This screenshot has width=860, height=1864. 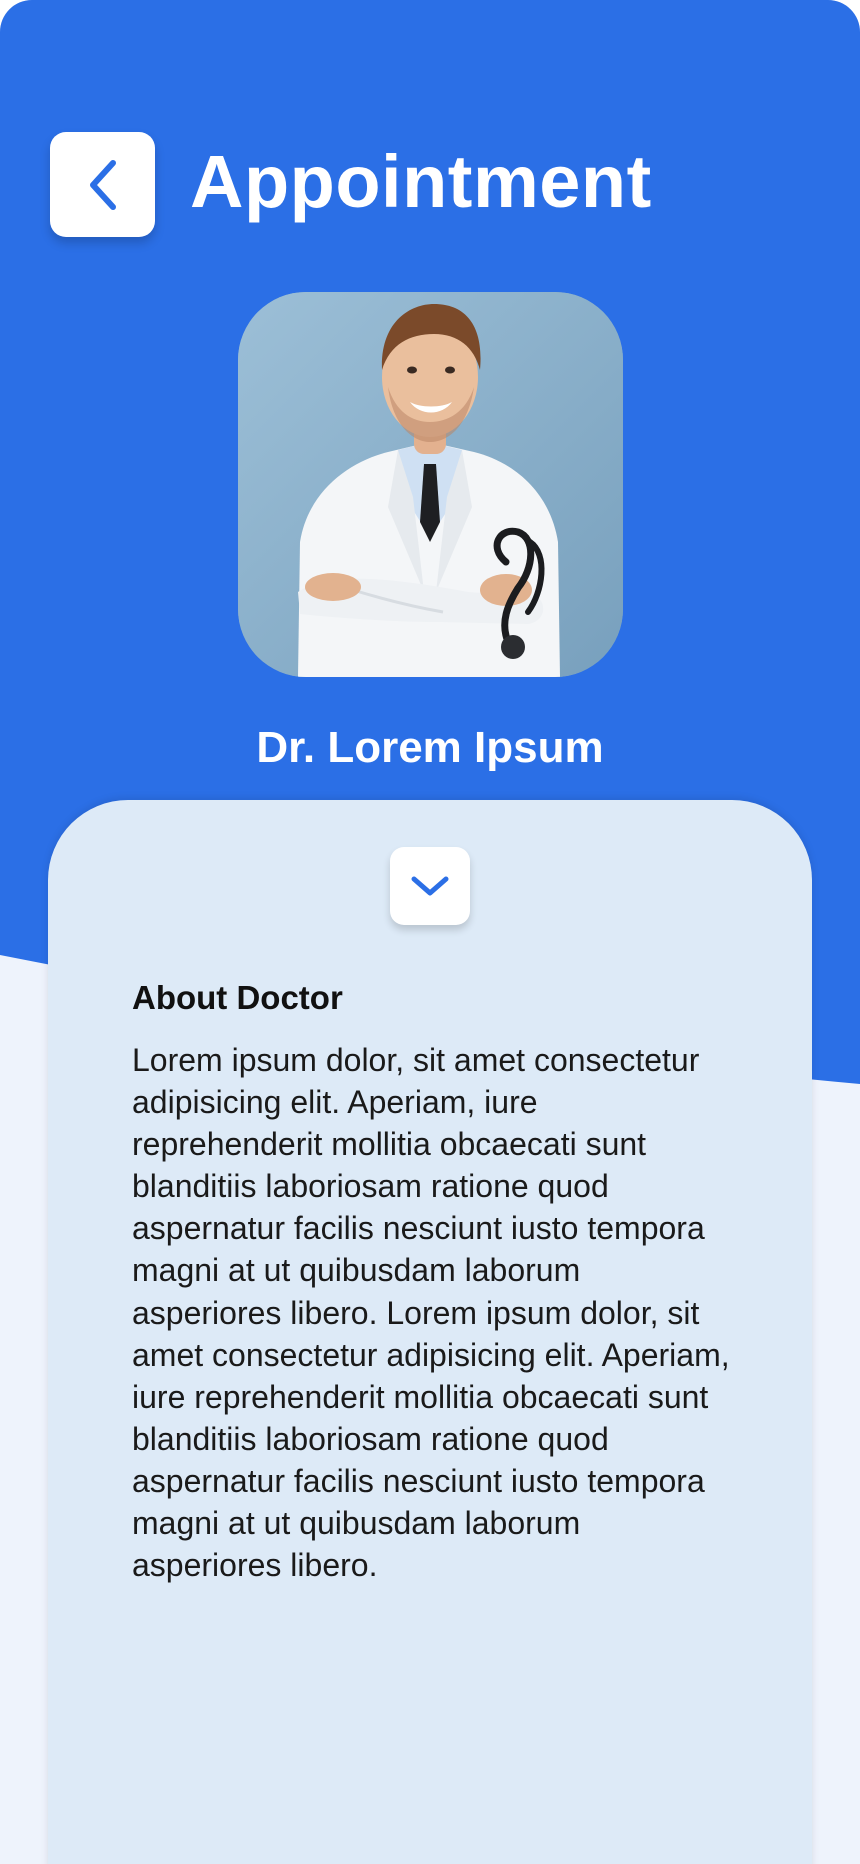 I want to click on collapse-button, so click(x=430, y=886).